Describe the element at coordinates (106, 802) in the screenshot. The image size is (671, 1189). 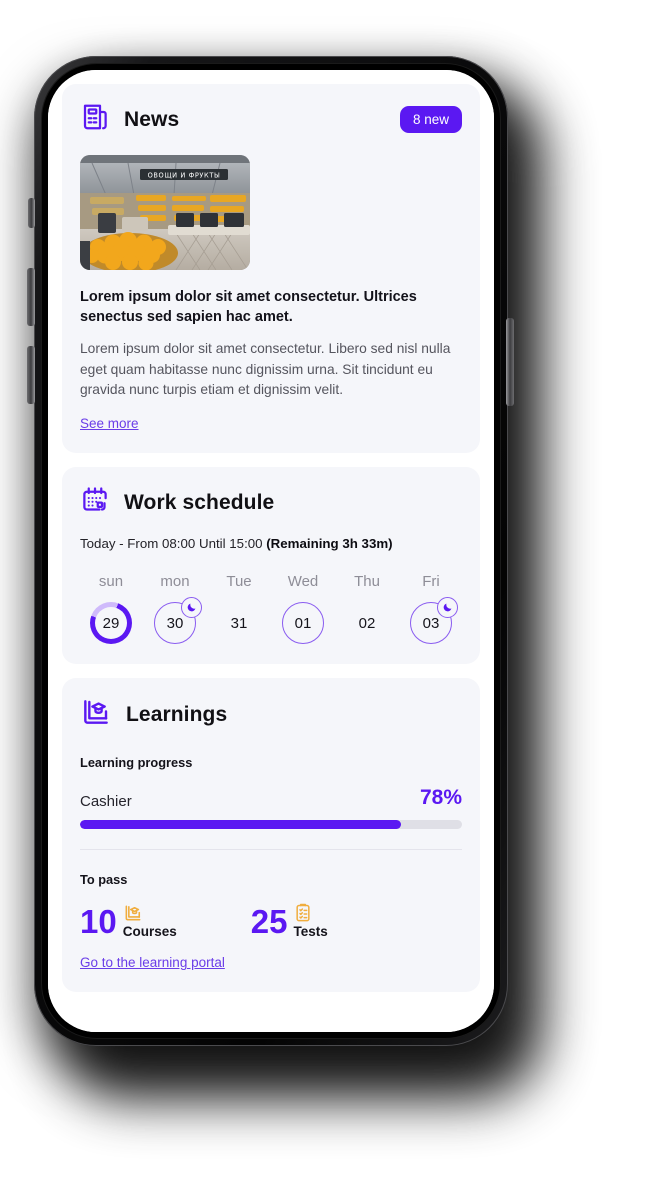
I see `course-name: Cashier` at that location.